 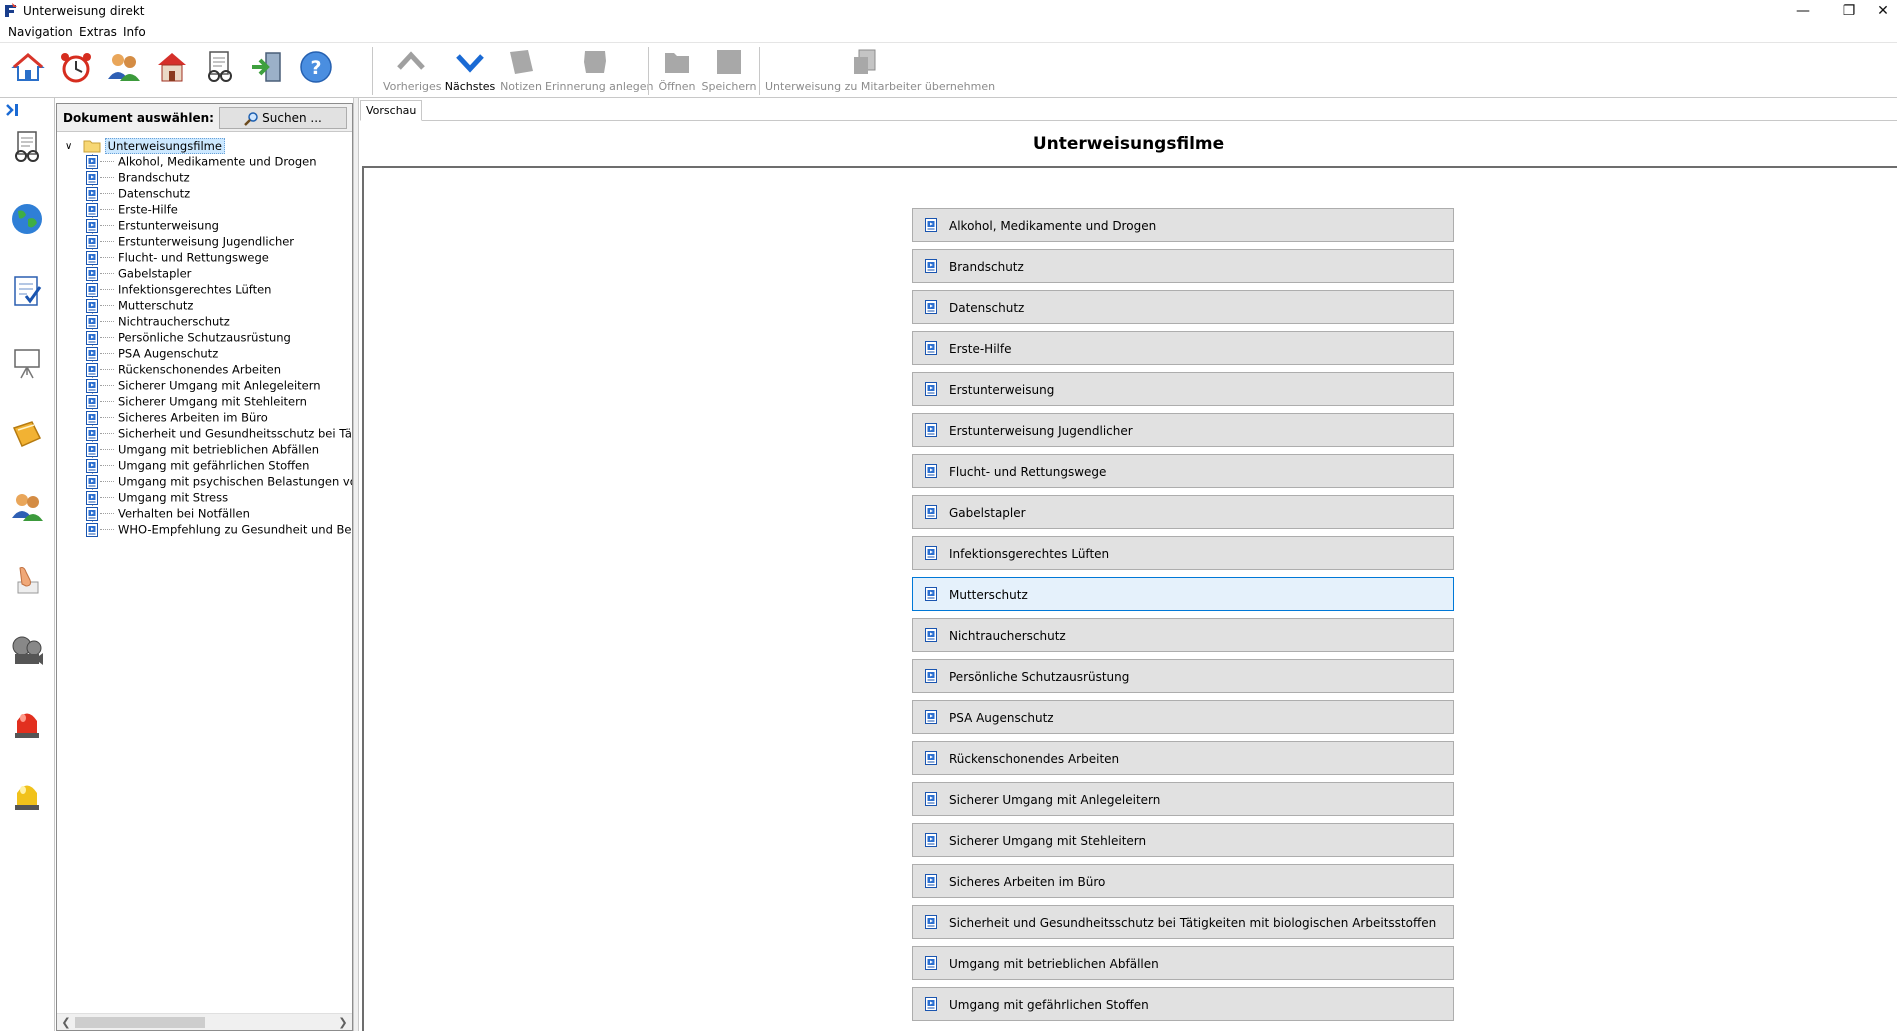 What do you see at coordinates (1183, 1004) in the screenshot?
I see `film-button: Umgang mit gefährlichen Stoffen` at bounding box center [1183, 1004].